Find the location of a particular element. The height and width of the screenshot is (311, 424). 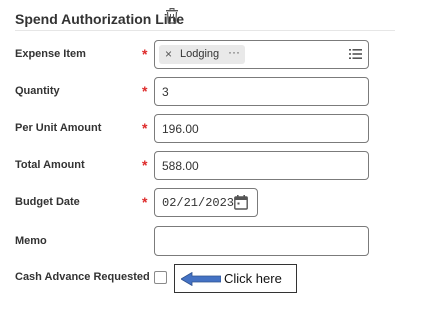

cash-advance-label: Cash Advance Requested is located at coordinates (82, 277).